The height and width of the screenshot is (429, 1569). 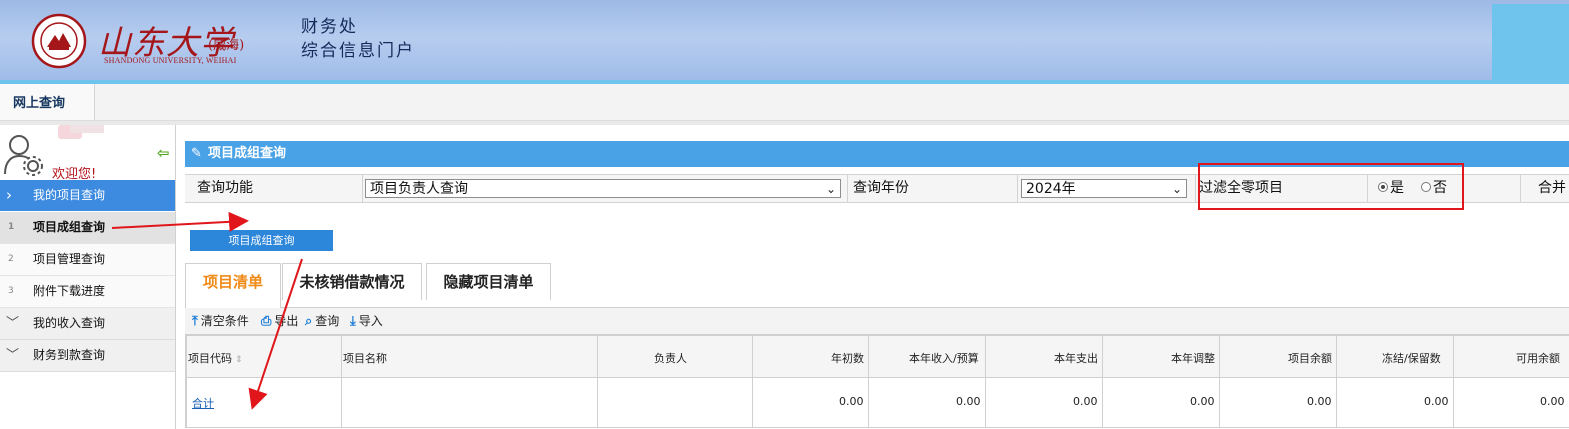 I want to click on select-value: 项目负责人查询, so click(x=419, y=189).